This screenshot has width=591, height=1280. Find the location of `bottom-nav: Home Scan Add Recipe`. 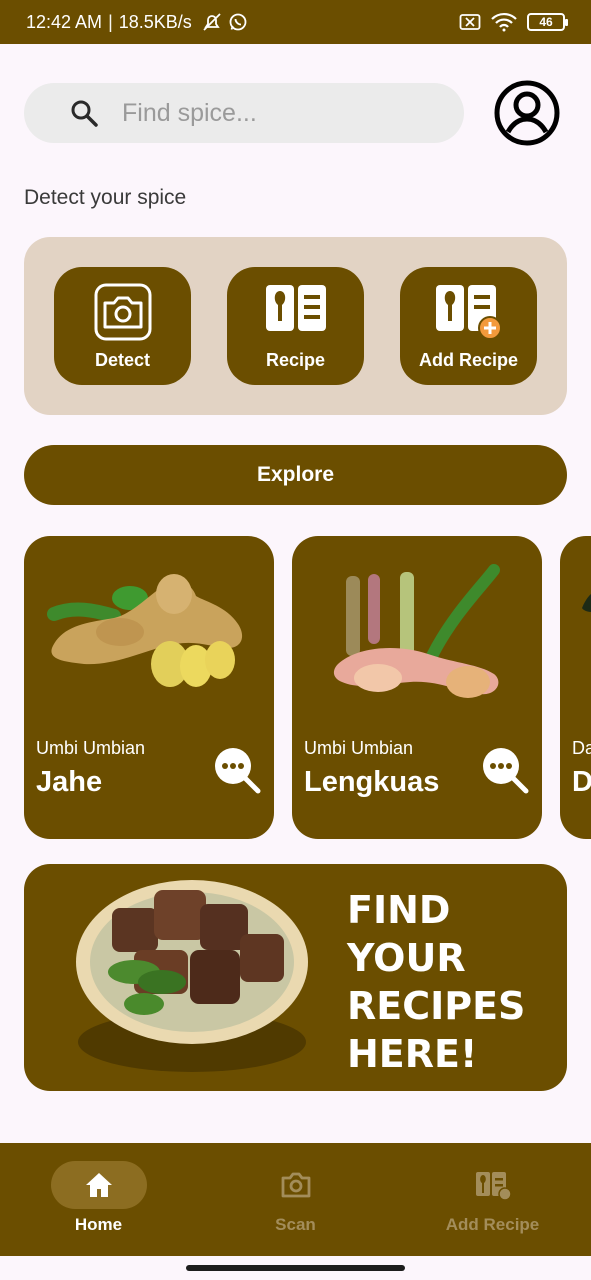

bottom-nav: Home Scan Add Recipe is located at coordinates (295, 1199).